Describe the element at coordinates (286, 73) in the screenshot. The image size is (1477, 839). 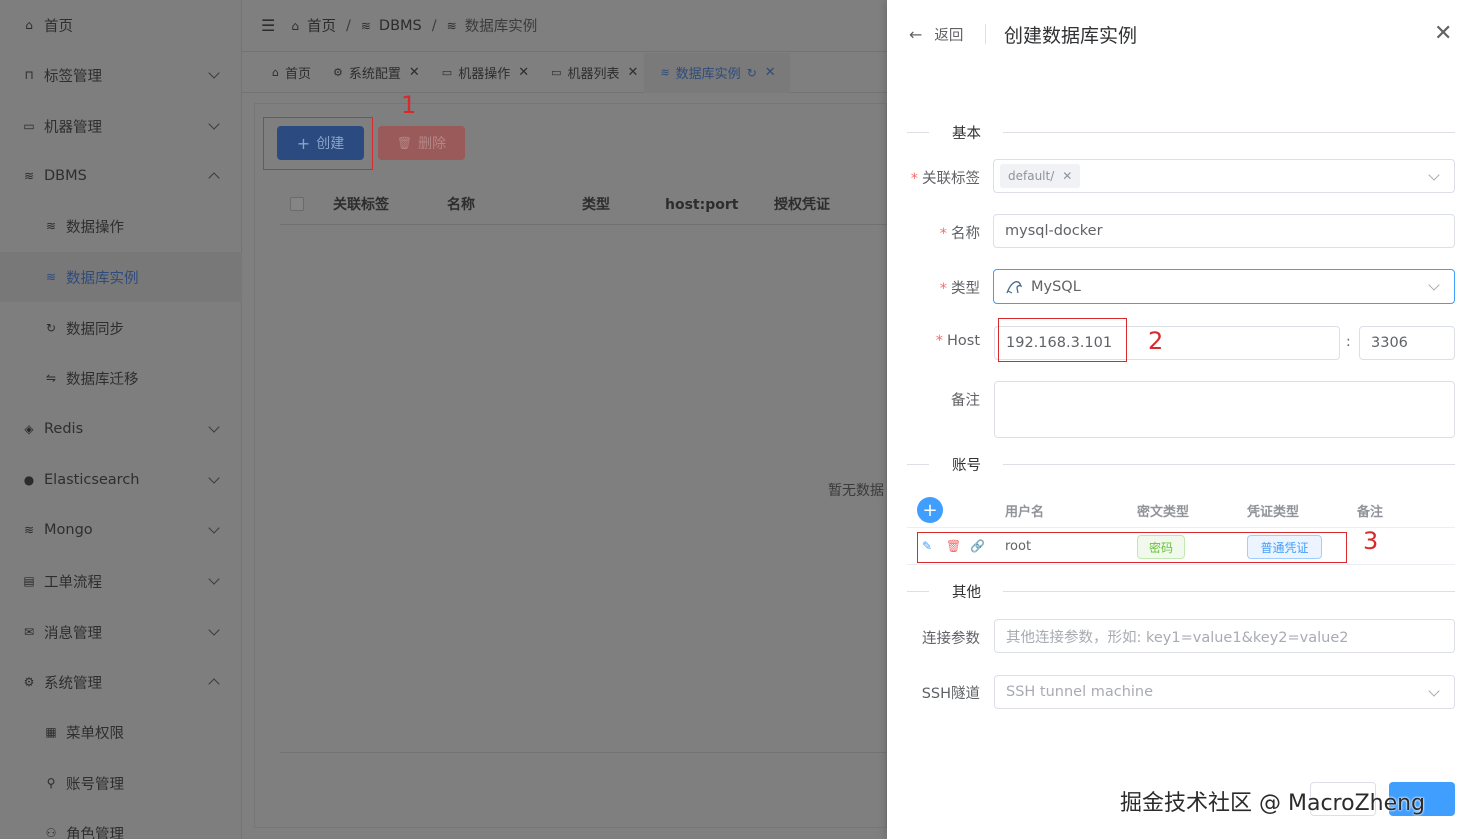
I see `tab-home: ⌂ 首页` at that location.